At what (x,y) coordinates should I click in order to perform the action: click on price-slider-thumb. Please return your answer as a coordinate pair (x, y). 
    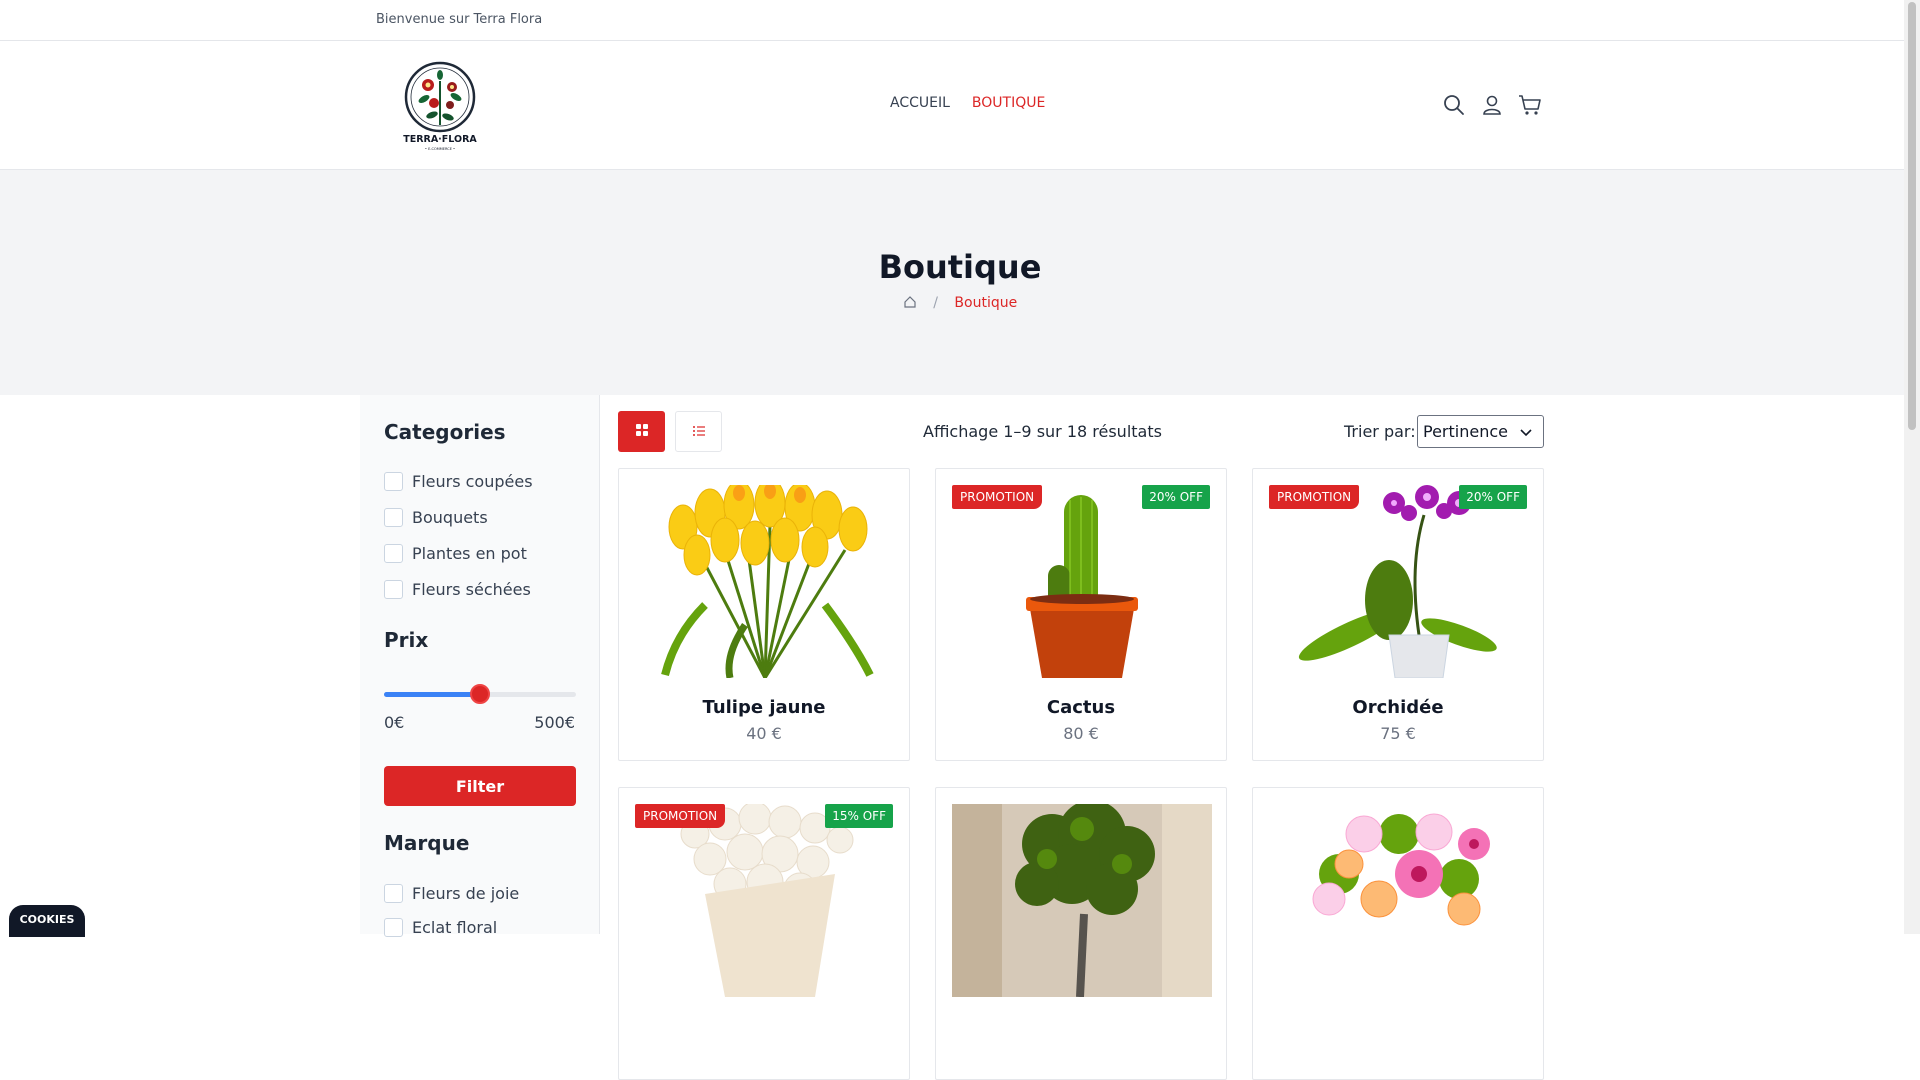
    Looking at the image, I should click on (480, 694).